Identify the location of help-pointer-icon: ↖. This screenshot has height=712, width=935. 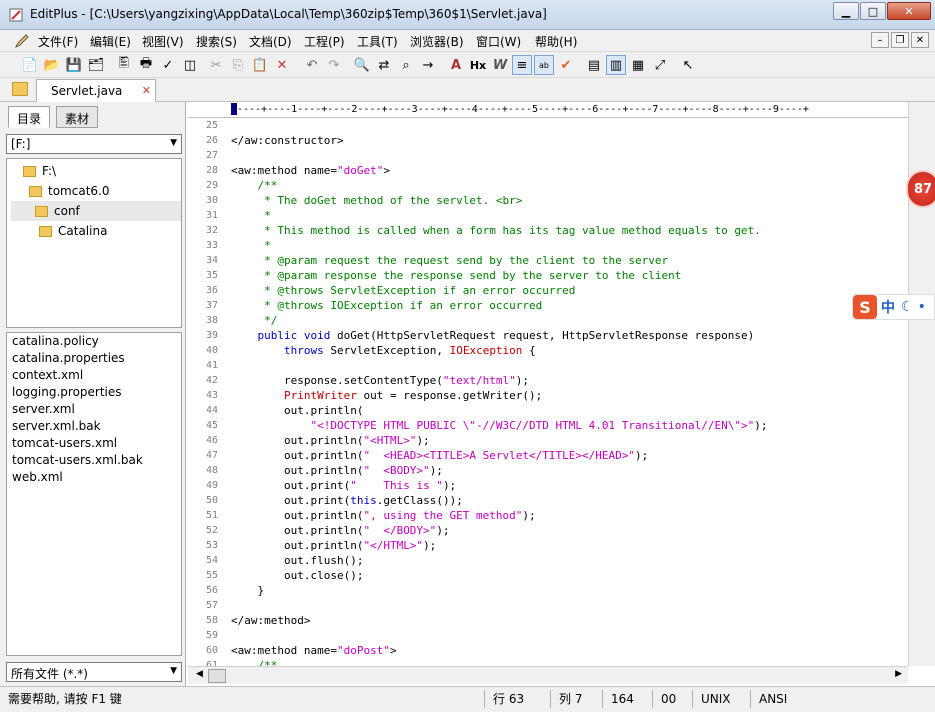
(688, 65).